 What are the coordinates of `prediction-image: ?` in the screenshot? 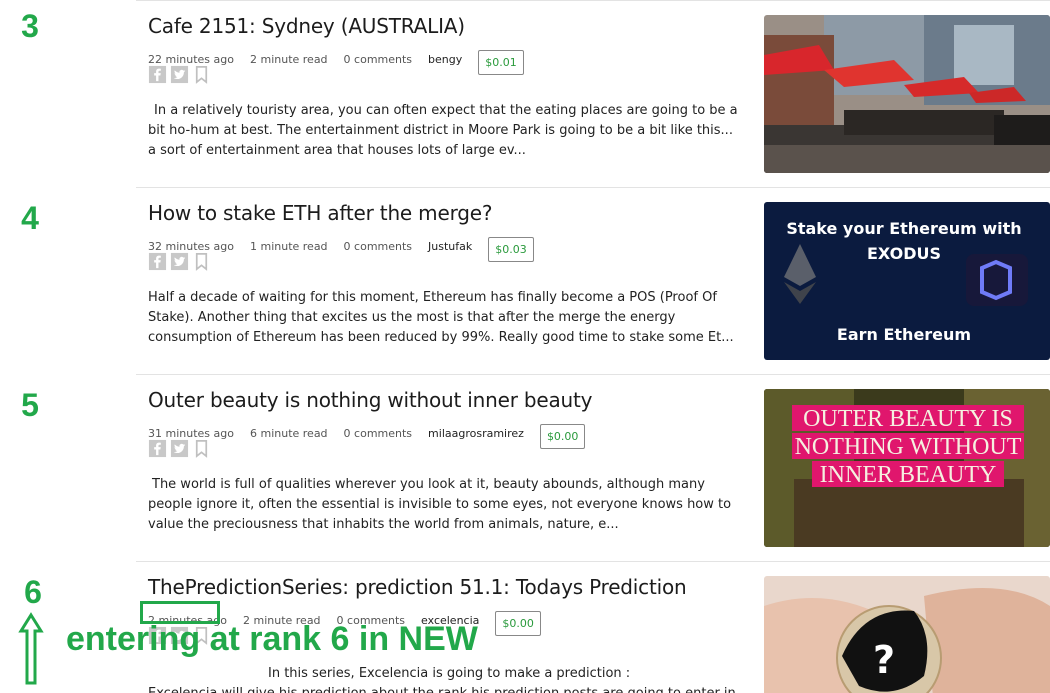 It's located at (907, 634).